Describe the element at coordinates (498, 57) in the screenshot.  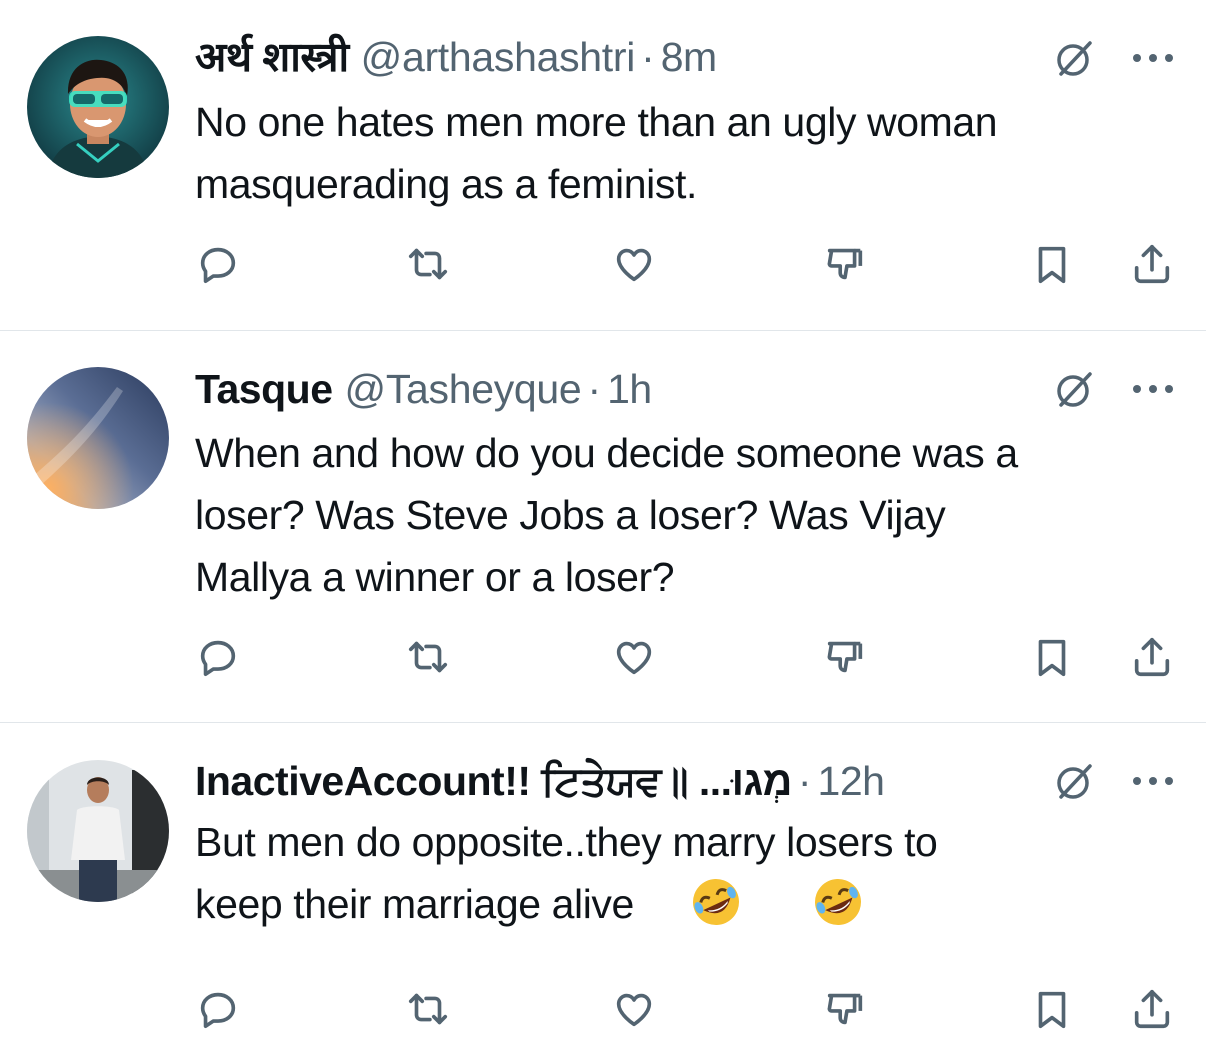
I see `user-handle: @arthashashtri` at that location.